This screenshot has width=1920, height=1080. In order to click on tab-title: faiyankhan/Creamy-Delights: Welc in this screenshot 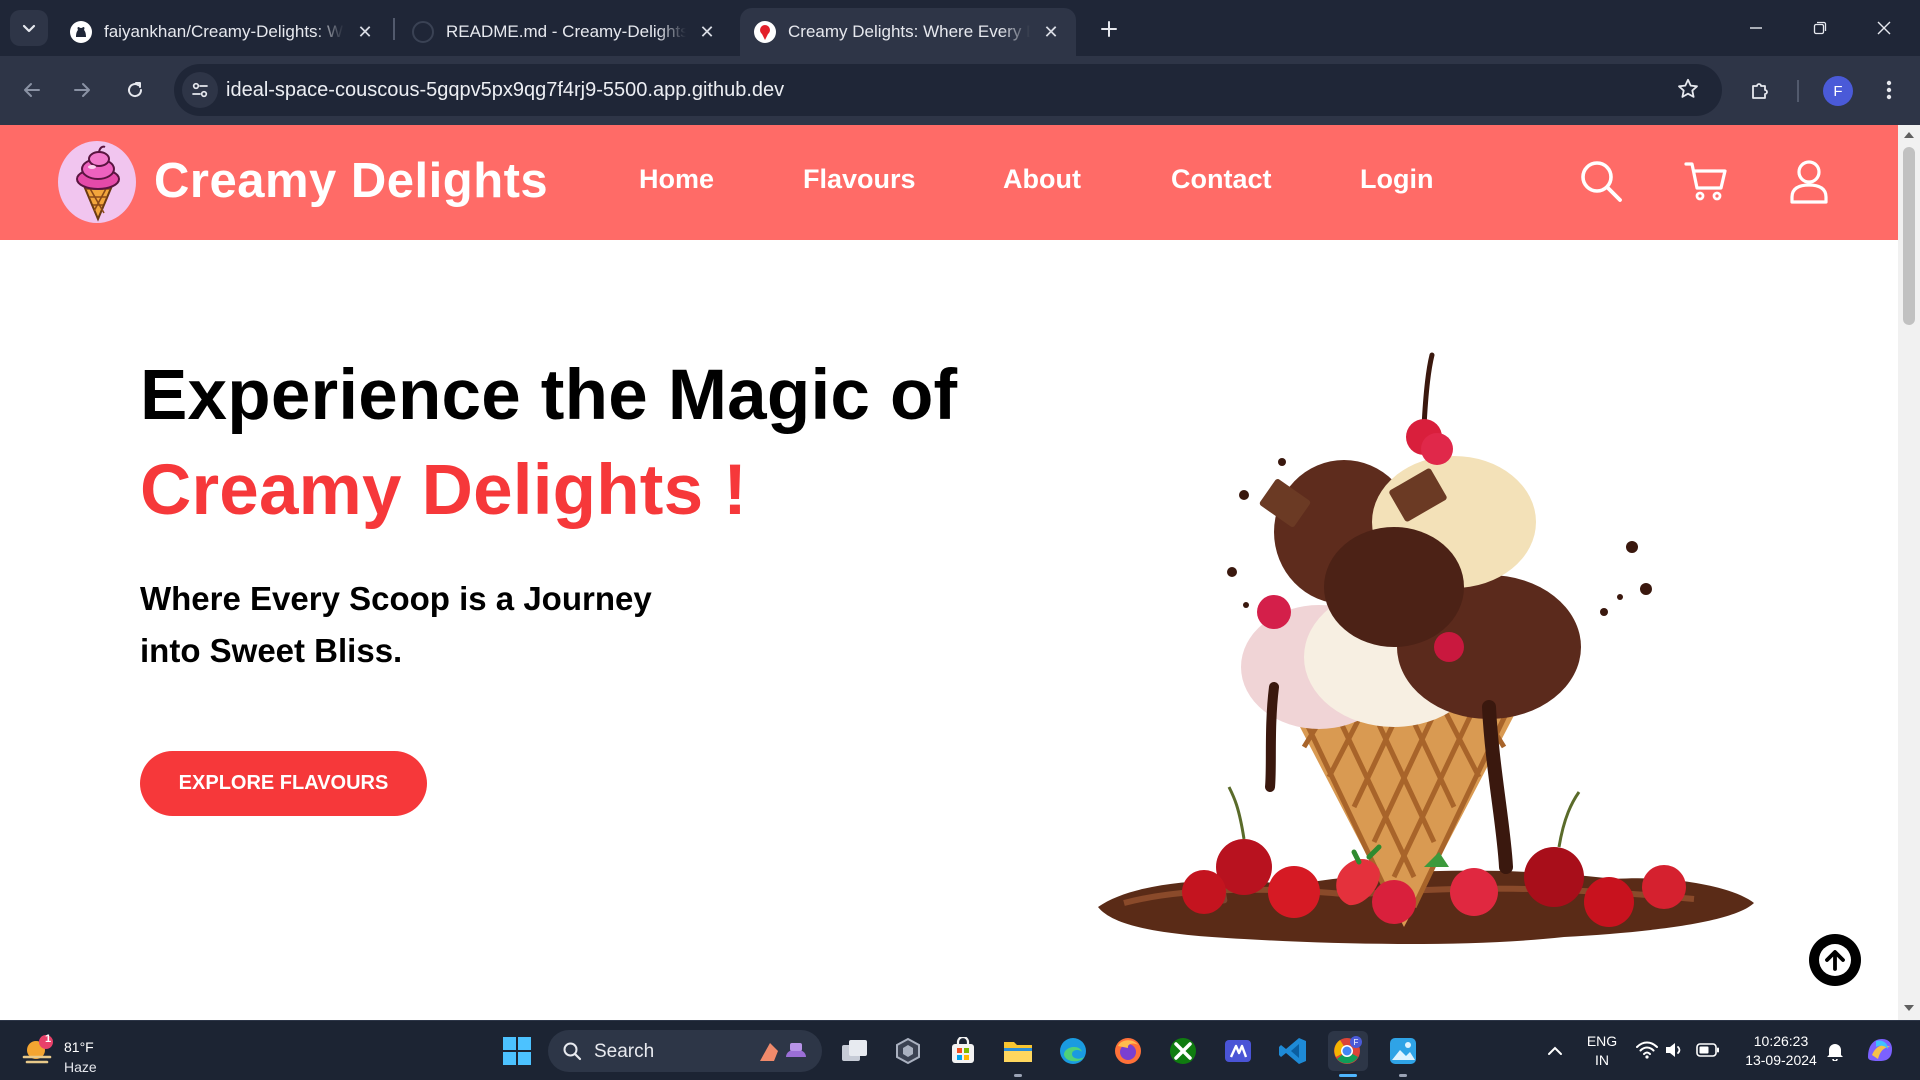, I will do `click(224, 31)`.